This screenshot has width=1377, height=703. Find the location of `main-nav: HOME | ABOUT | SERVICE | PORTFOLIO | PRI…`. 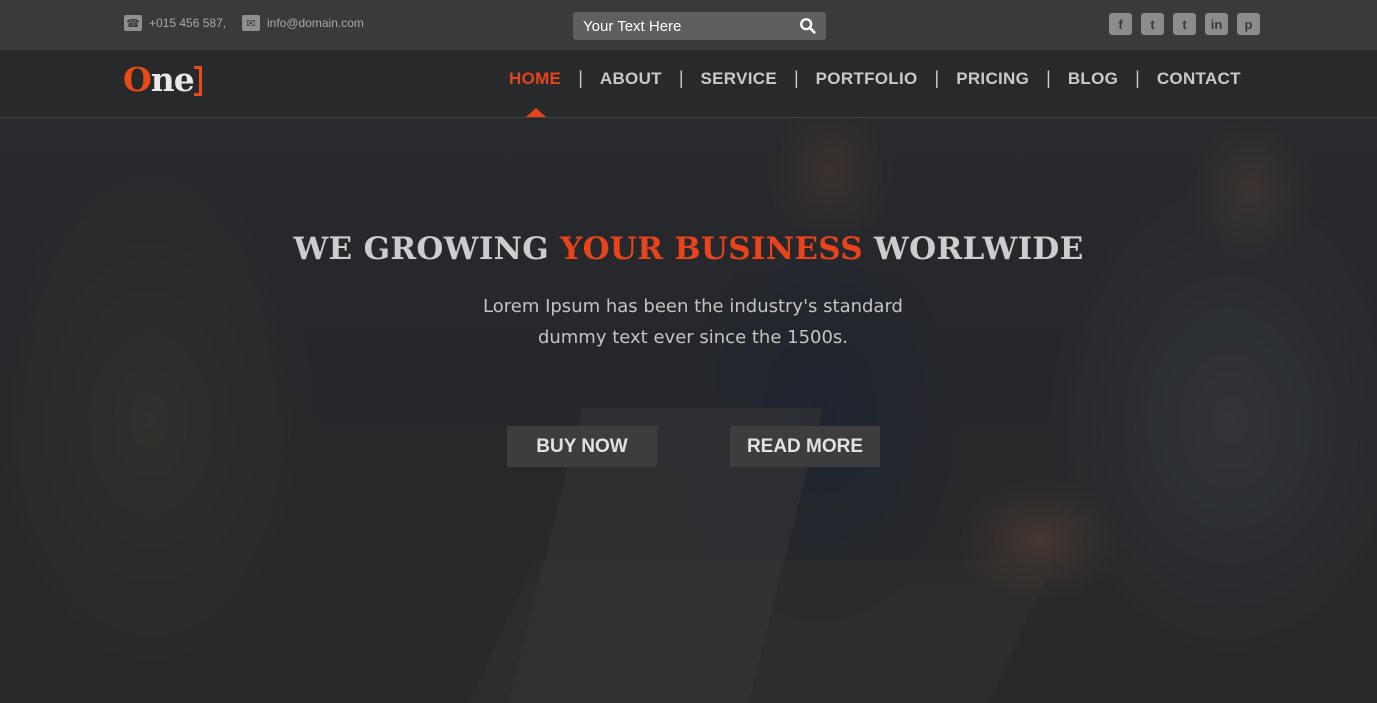

main-nav: HOME | ABOUT | SERVICE | PORTFOLIO | PRI… is located at coordinates (875, 78).